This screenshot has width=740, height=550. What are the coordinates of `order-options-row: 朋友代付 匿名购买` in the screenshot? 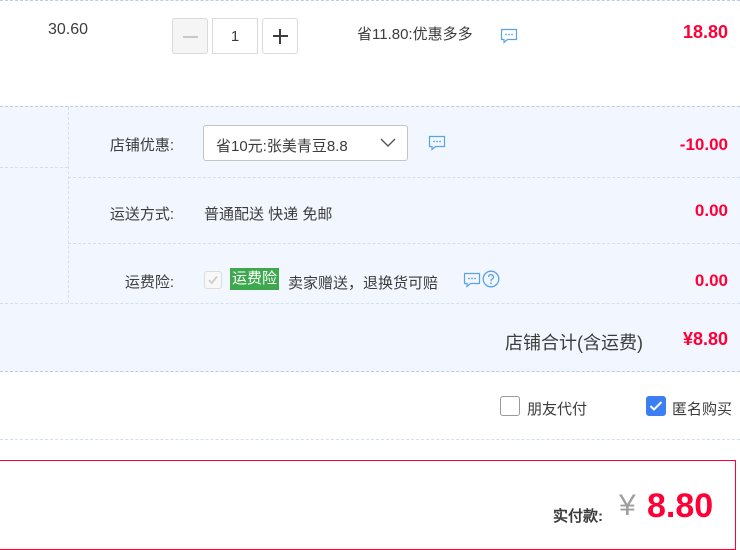 It's located at (370, 406).